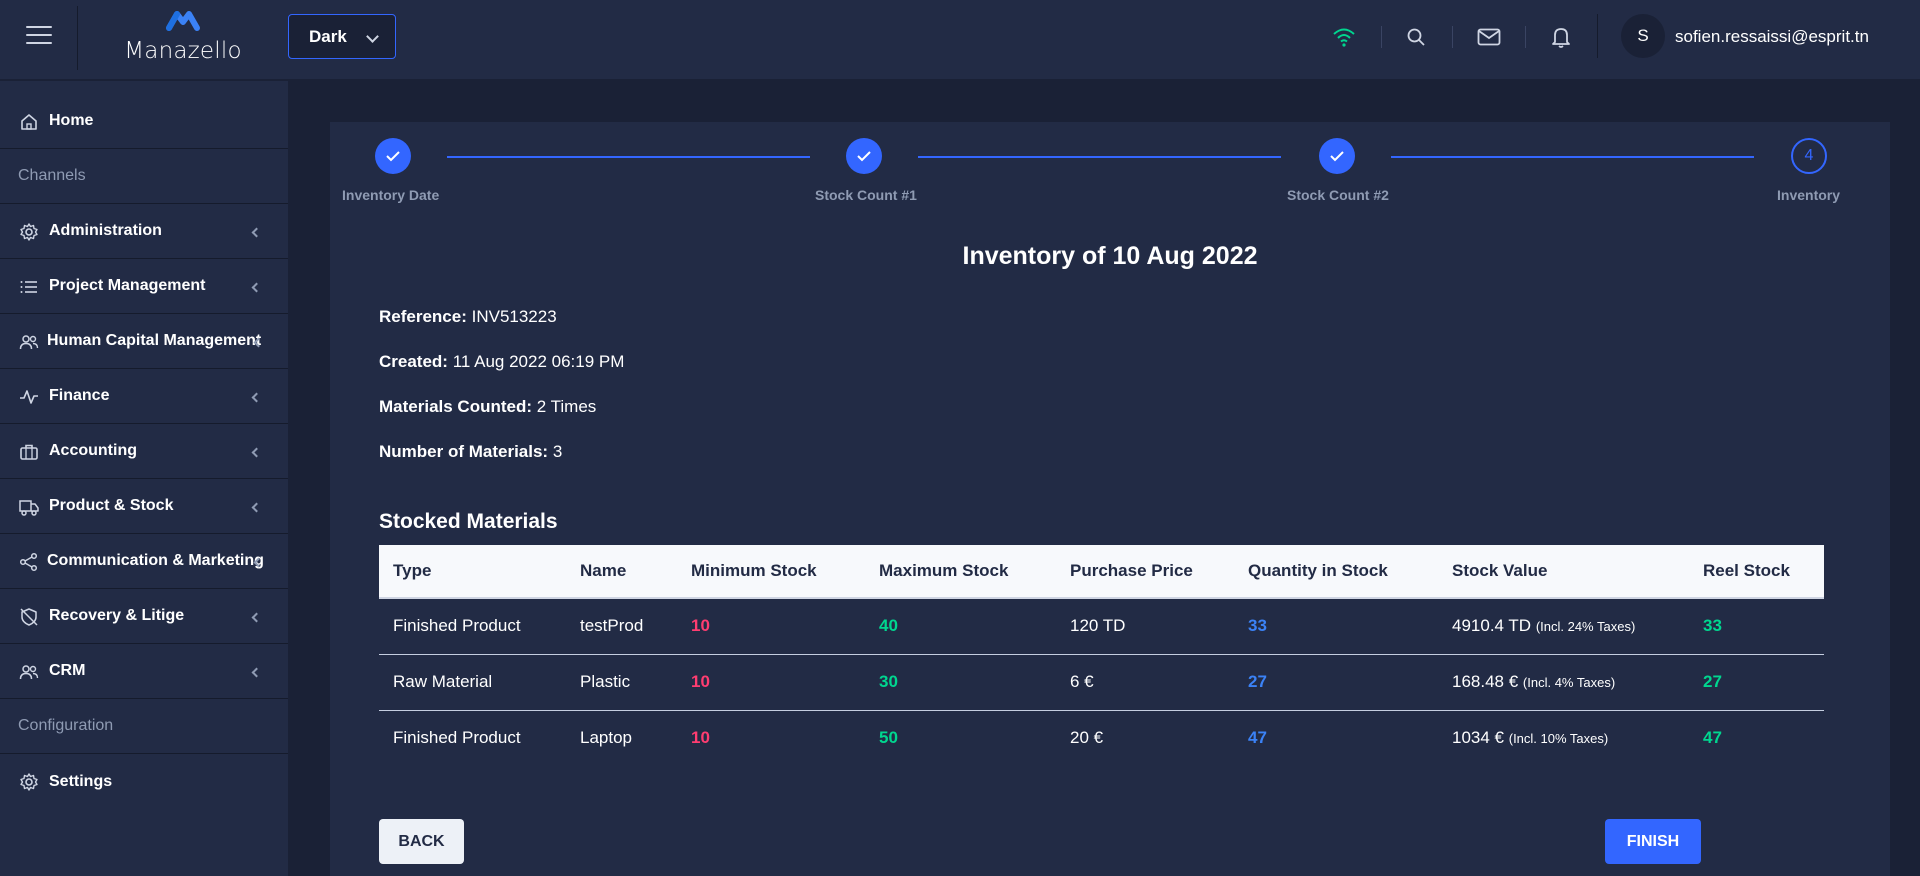 This screenshot has height=876, width=1920. Describe the element at coordinates (605, 681) in the screenshot. I see `cell-name: Plastic` at that location.